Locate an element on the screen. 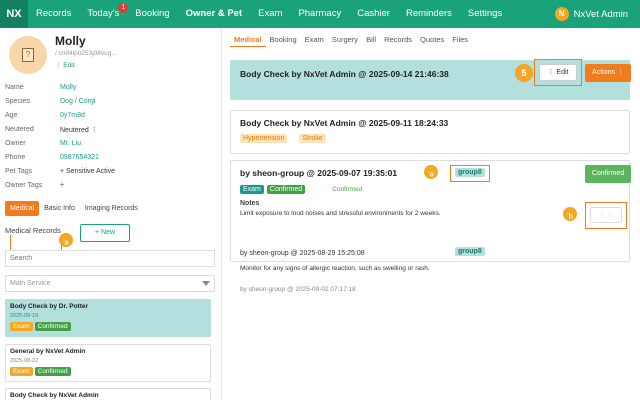 The image size is (640, 400). tab-surgery: Surgery is located at coordinates (345, 40).